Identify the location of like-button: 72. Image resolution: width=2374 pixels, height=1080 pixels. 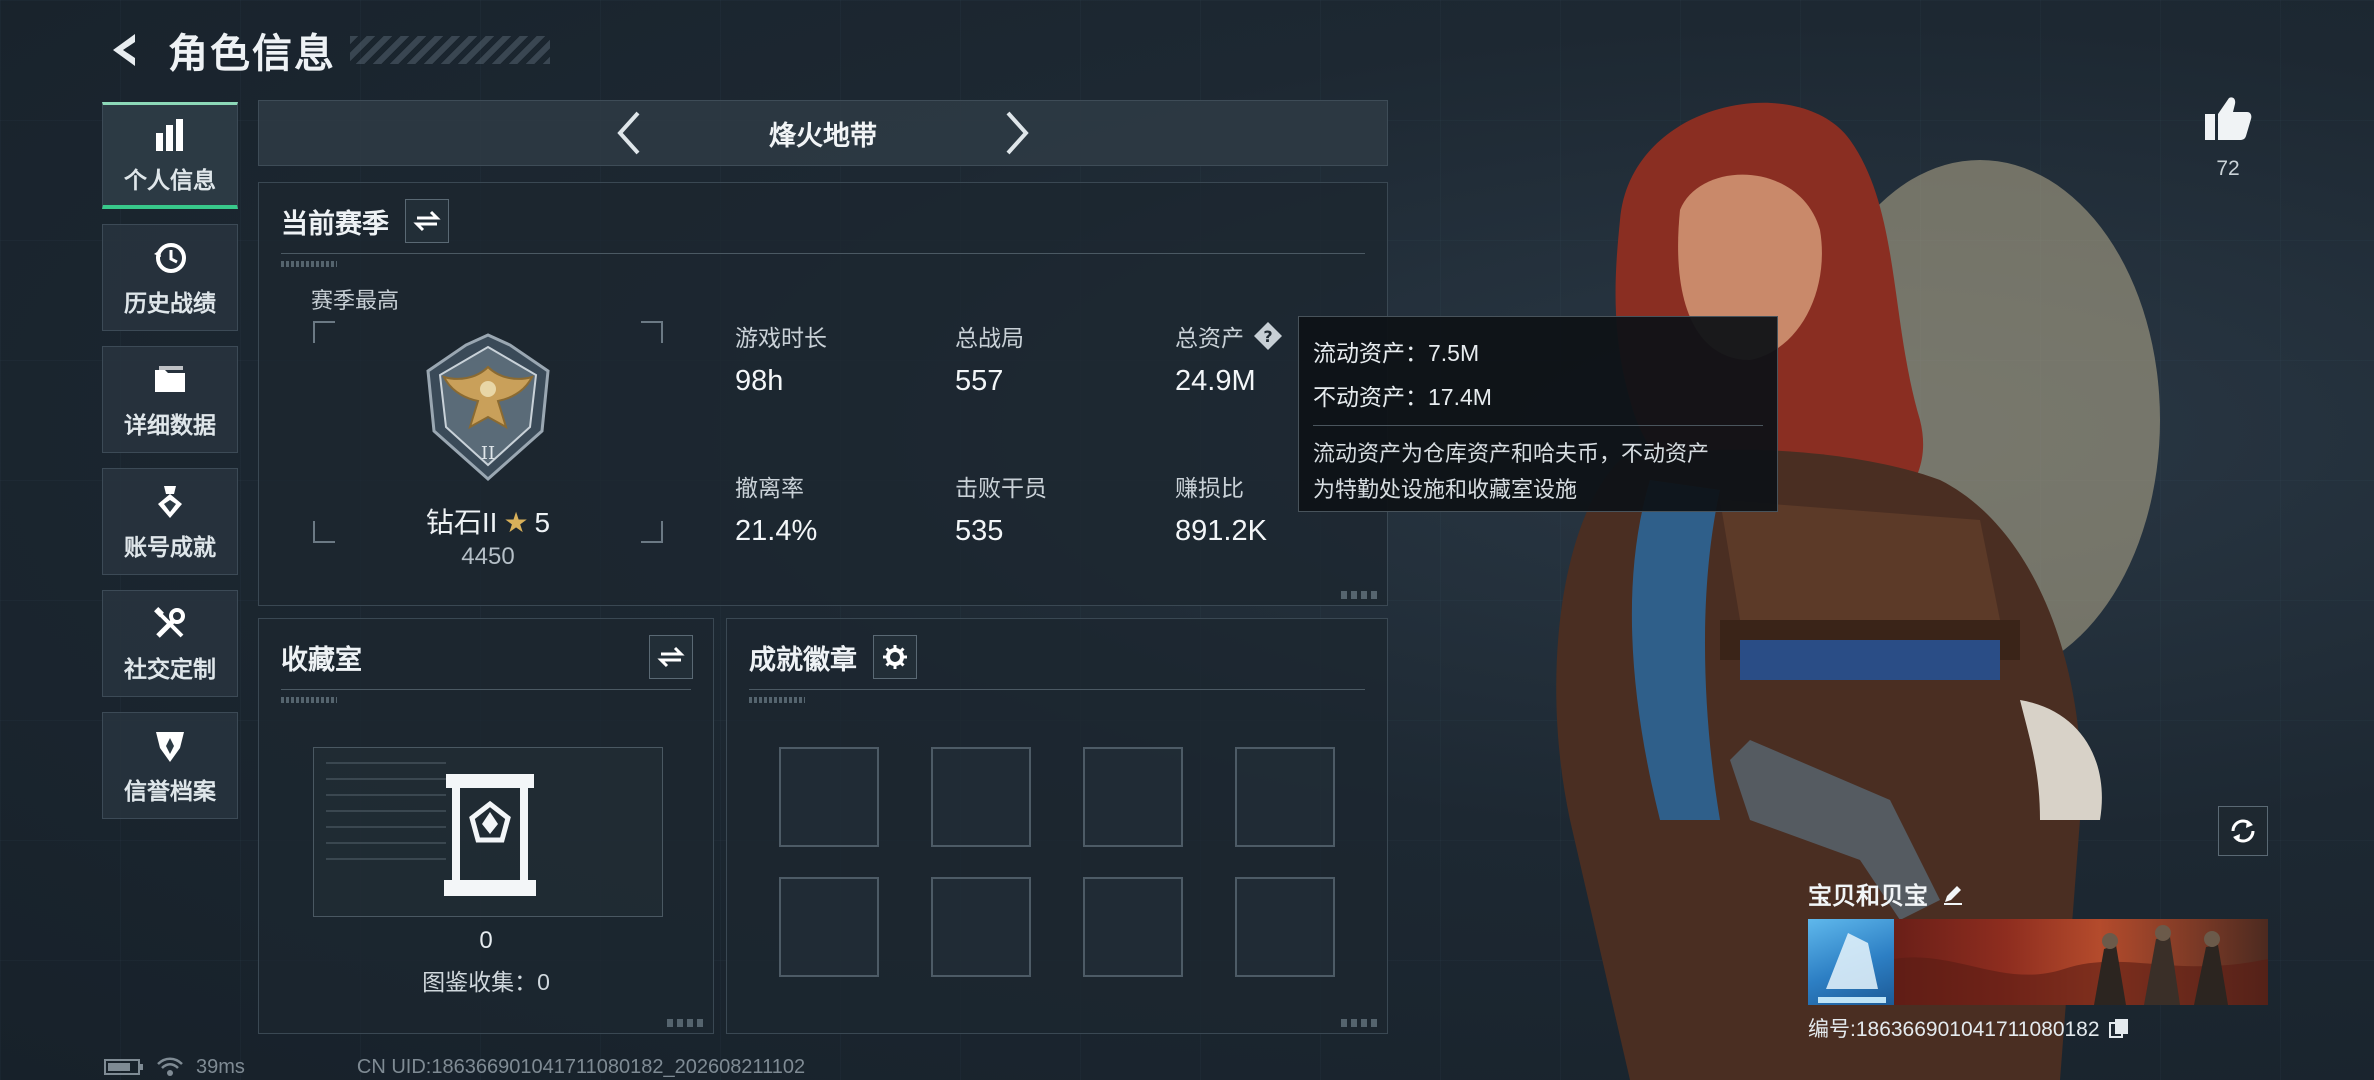
(2228, 138).